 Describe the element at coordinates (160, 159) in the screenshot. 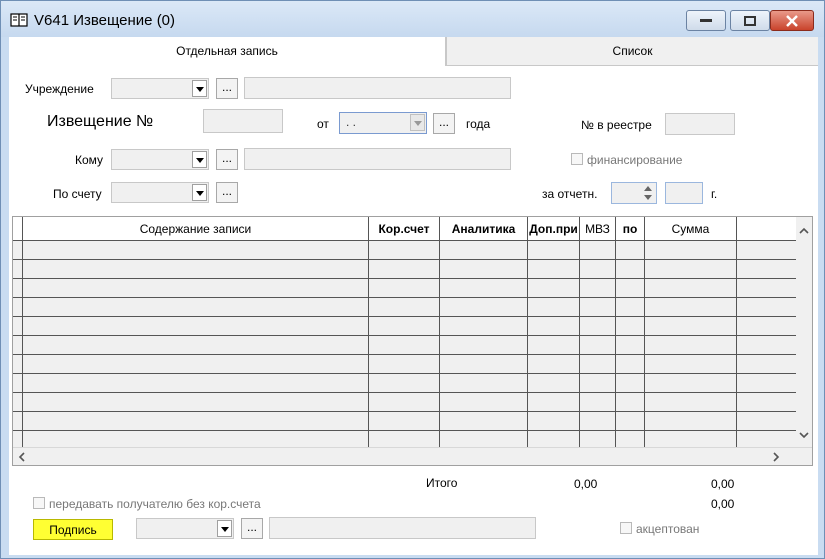

I see `to-combo` at that location.